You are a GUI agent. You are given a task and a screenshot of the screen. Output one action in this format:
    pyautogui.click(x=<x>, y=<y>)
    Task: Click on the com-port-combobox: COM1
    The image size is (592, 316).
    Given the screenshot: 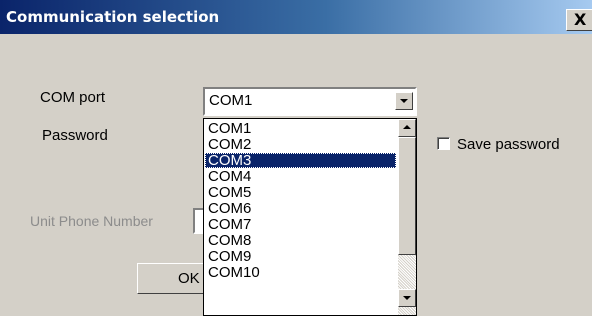 What is the action you would take?
    pyautogui.click(x=310, y=101)
    